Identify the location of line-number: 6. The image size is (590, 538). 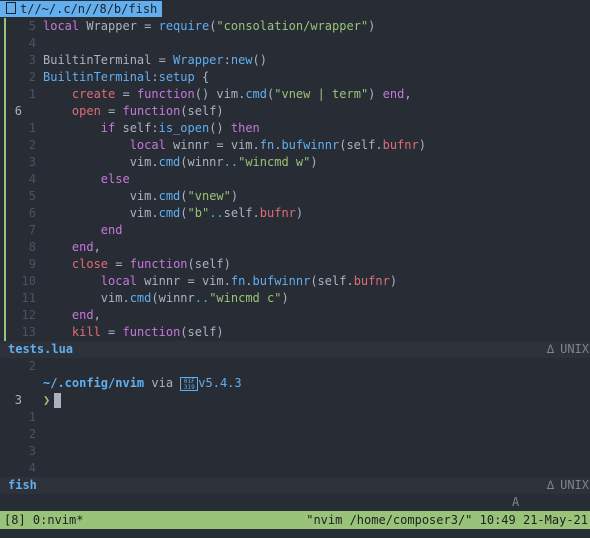
(32, 213).